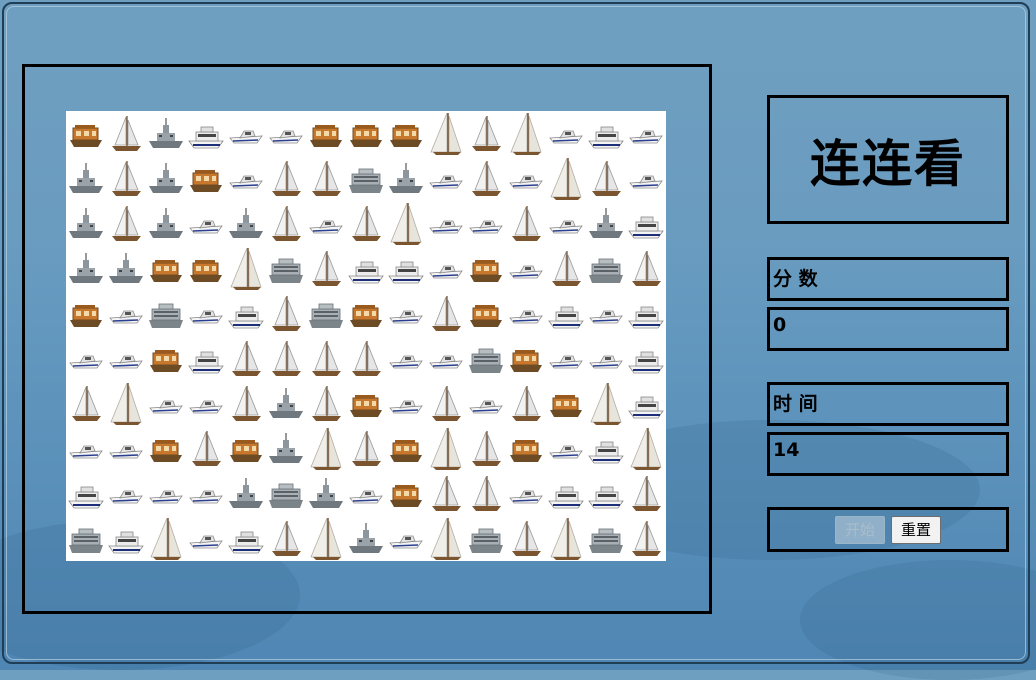 This screenshot has width=1036, height=680. What do you see at coordinates (916, 529) in the screenshot?
I see `reset-button: 重置` at bounding box center [916, 529].